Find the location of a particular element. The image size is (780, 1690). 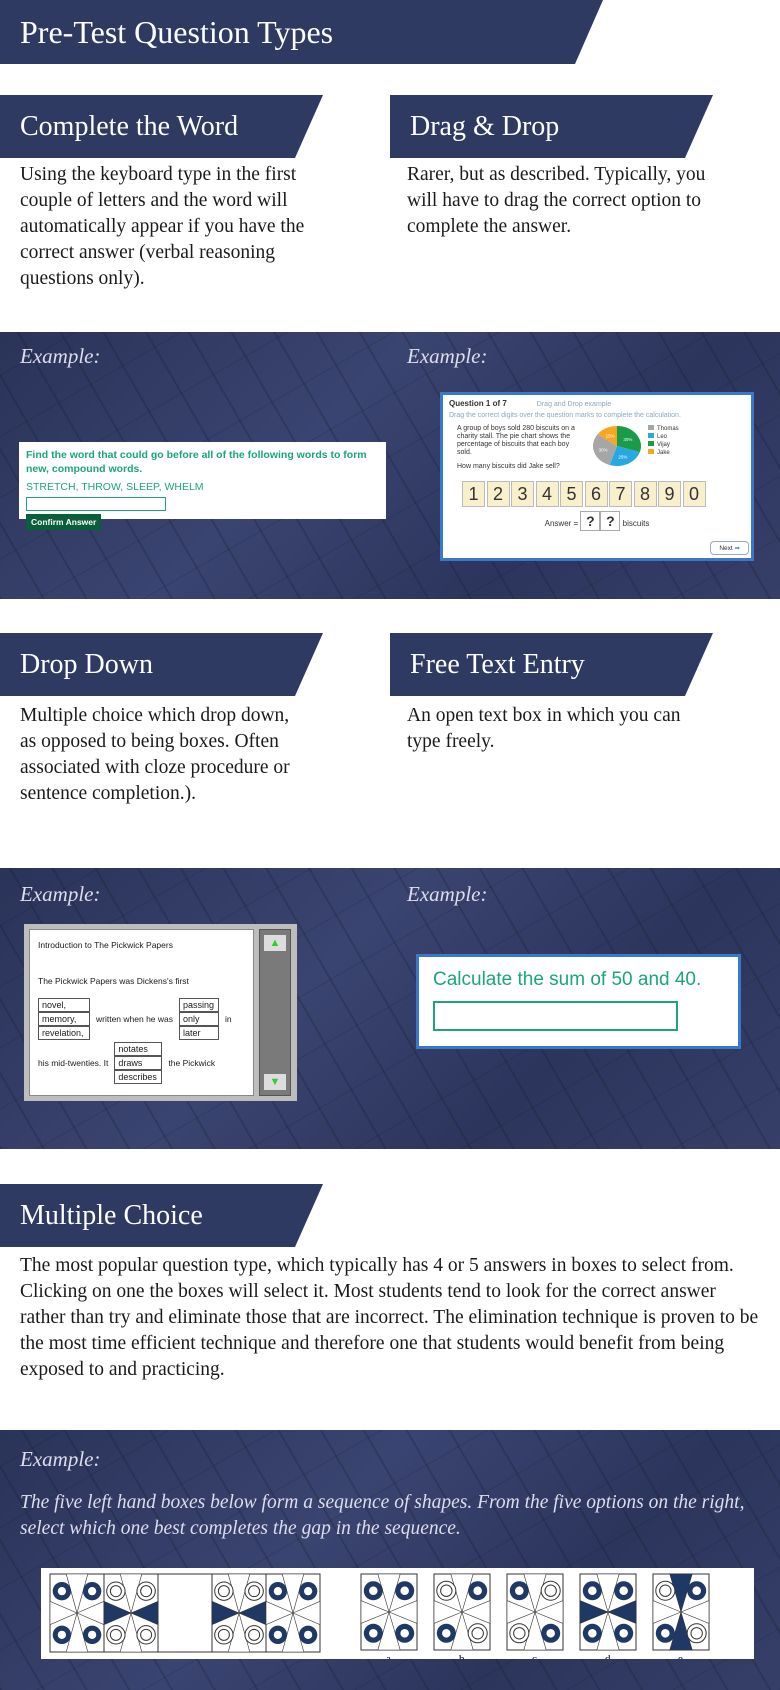

pie-label: 15% is located at coordinates (610, 435).